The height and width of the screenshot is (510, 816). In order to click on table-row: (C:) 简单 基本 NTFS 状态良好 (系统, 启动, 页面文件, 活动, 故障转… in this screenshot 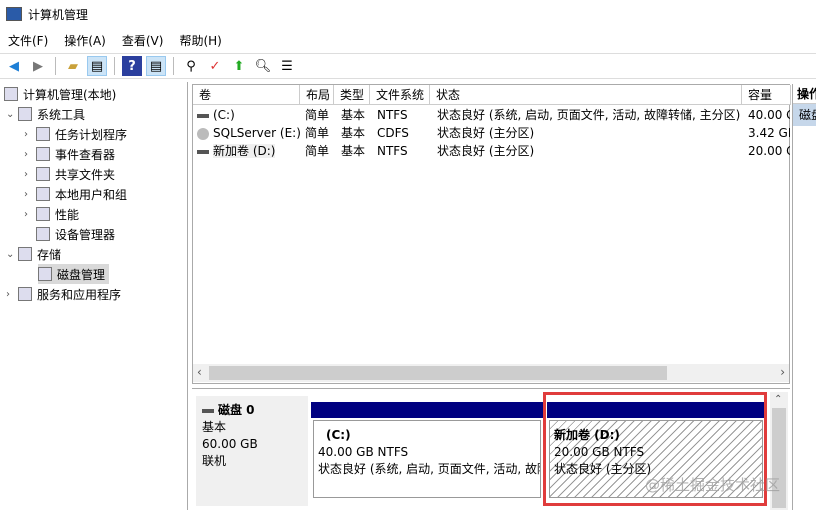, I will do `click(492, 115)`.